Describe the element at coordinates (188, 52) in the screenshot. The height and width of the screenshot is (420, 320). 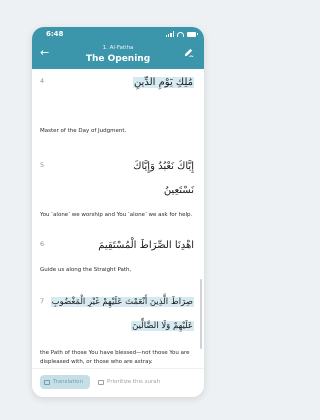
I see `edit-pen-icon` at that location.